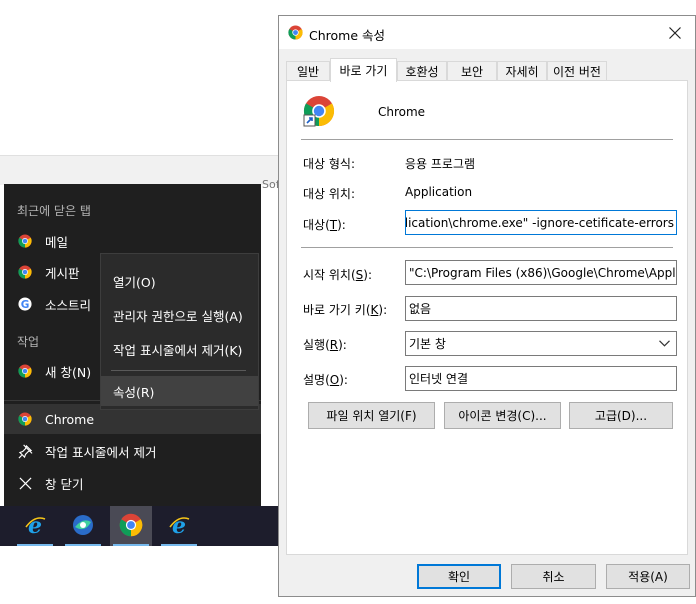 The height and width of the screenshot is (604, 696). I want to click on jumplist-item-label: 소스트리, so click(68, 305).